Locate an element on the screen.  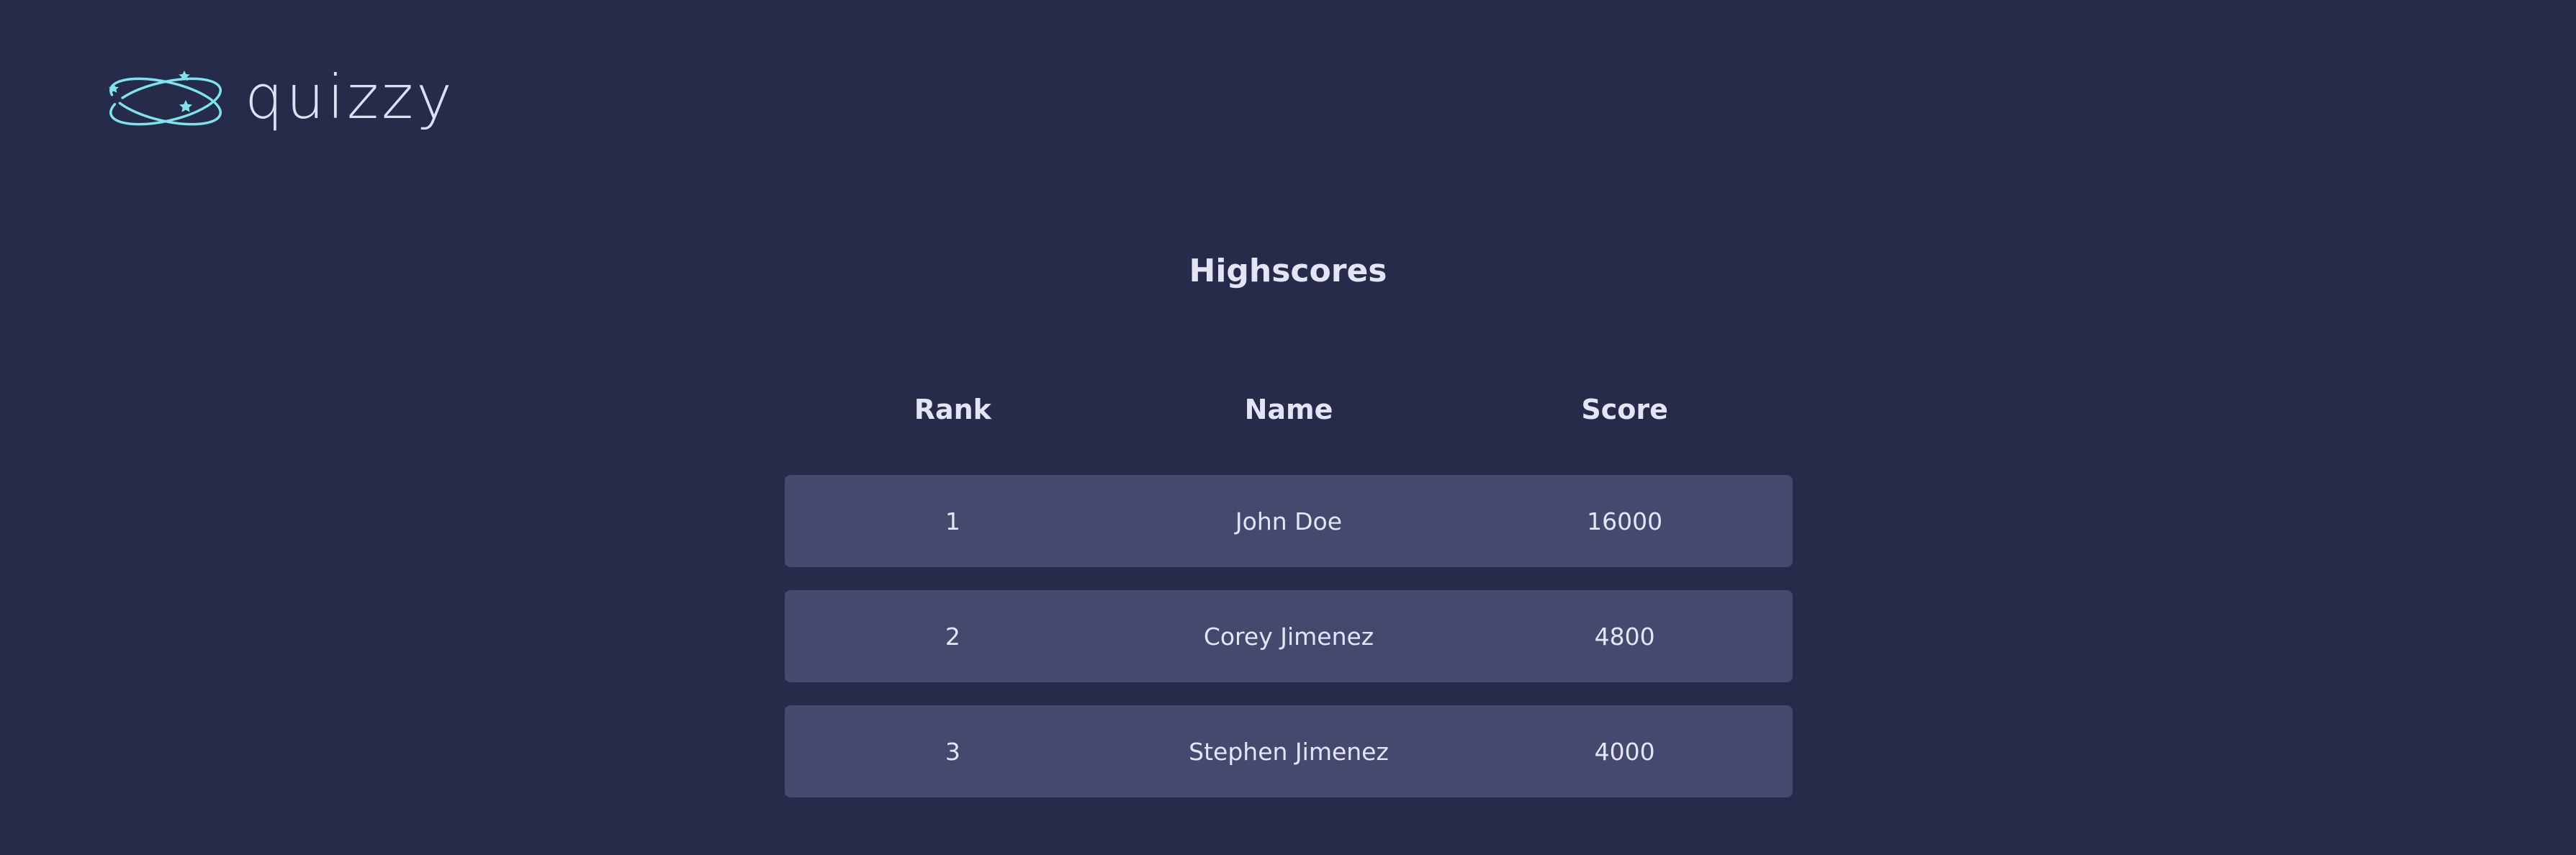
table-header: Rank Name Score is located at coordinates (1289, 410).